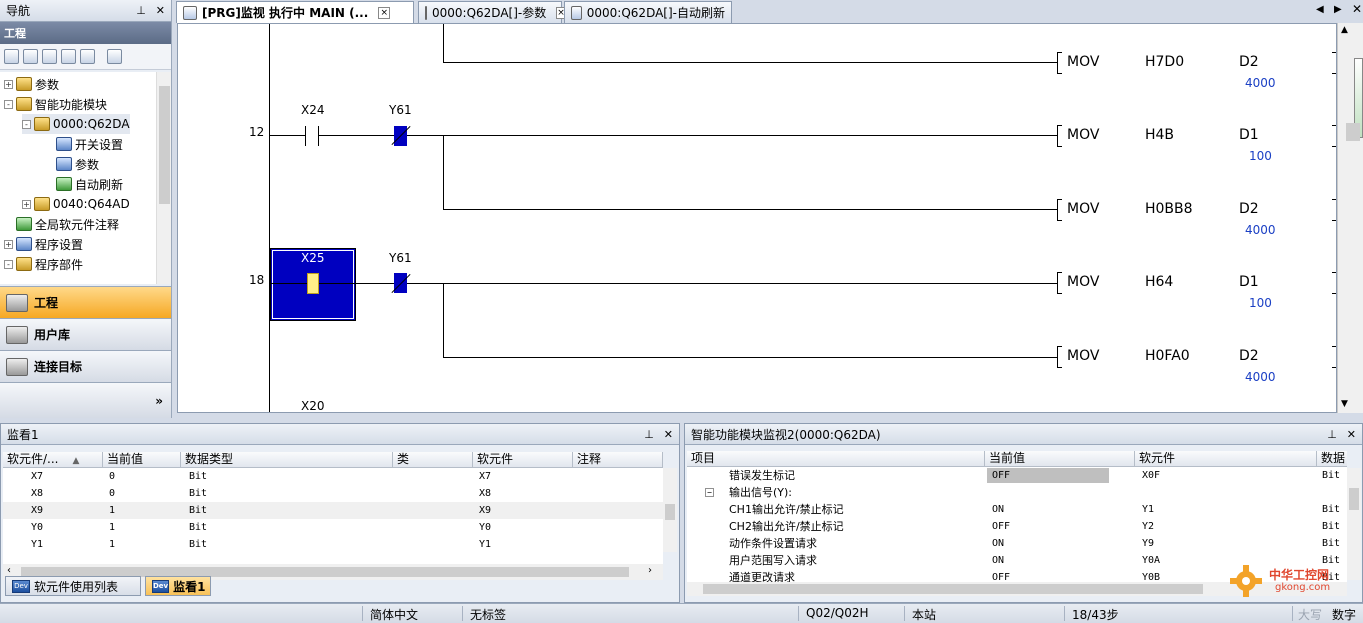 Image resolution: width=1363 pixels, height=623 pixels. What do you see at coordinates (11, 56) in the screenshot?
I see `new-data-icon` at bounding box center [11, 56].